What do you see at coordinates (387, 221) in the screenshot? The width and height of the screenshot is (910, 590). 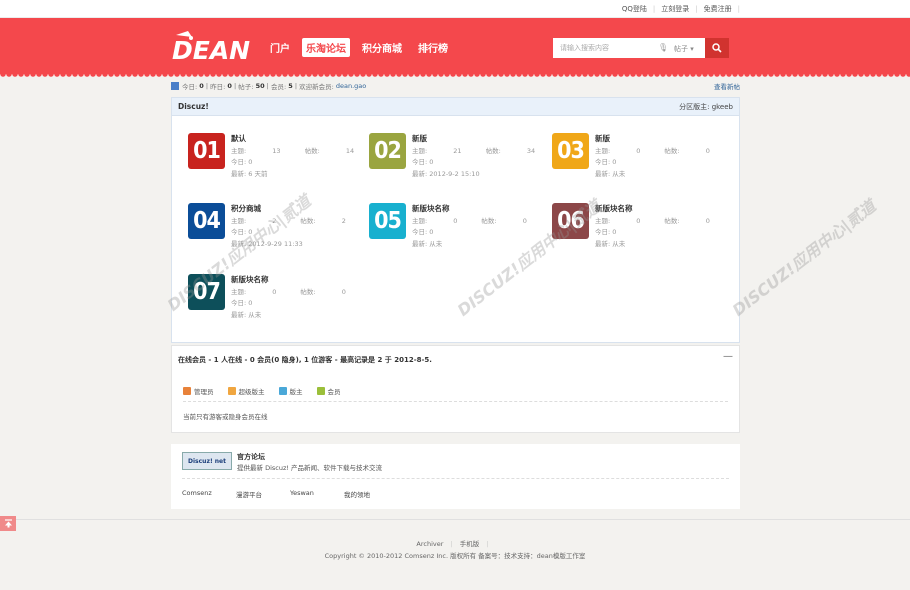 I see `board-number-icon: 05` at bounding box center [387, 221].